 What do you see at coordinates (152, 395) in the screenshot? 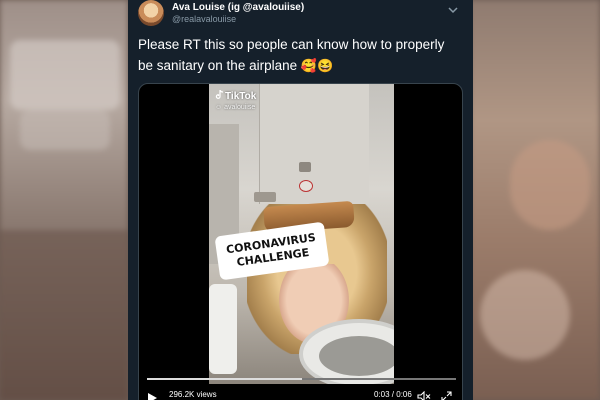
I see `play-icon` at bounding box center [152, 395].